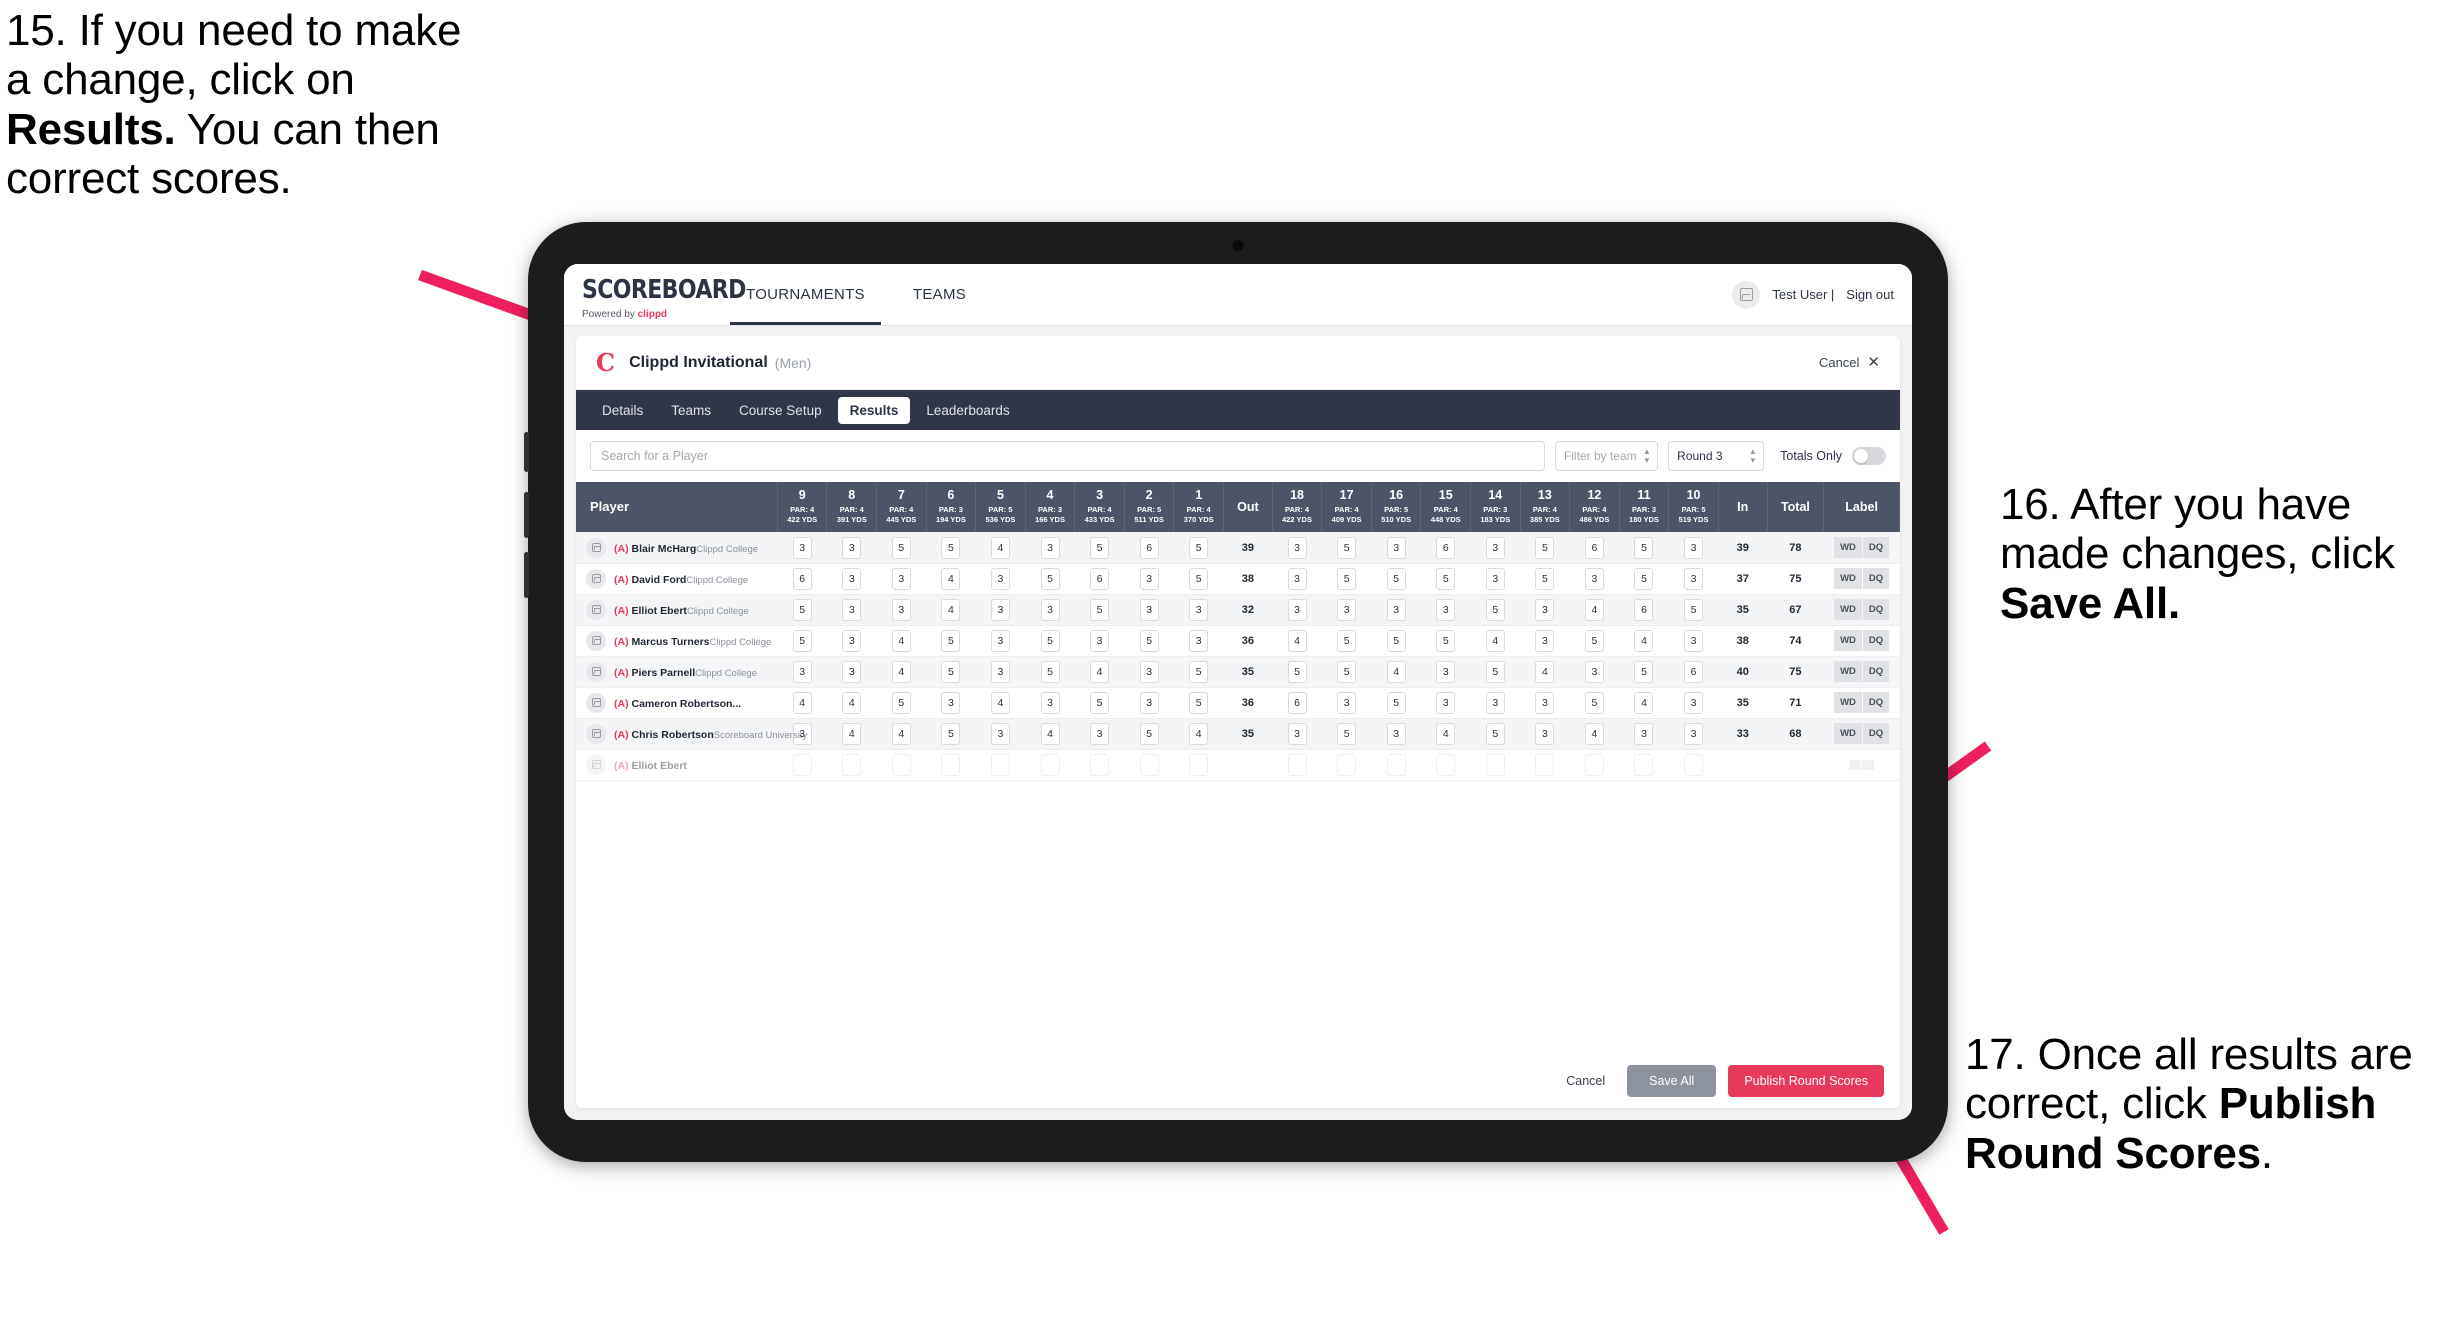 The image size is (2464, 1326). I want to click on score-cell-hole-16: 3, so click(1595, 671).